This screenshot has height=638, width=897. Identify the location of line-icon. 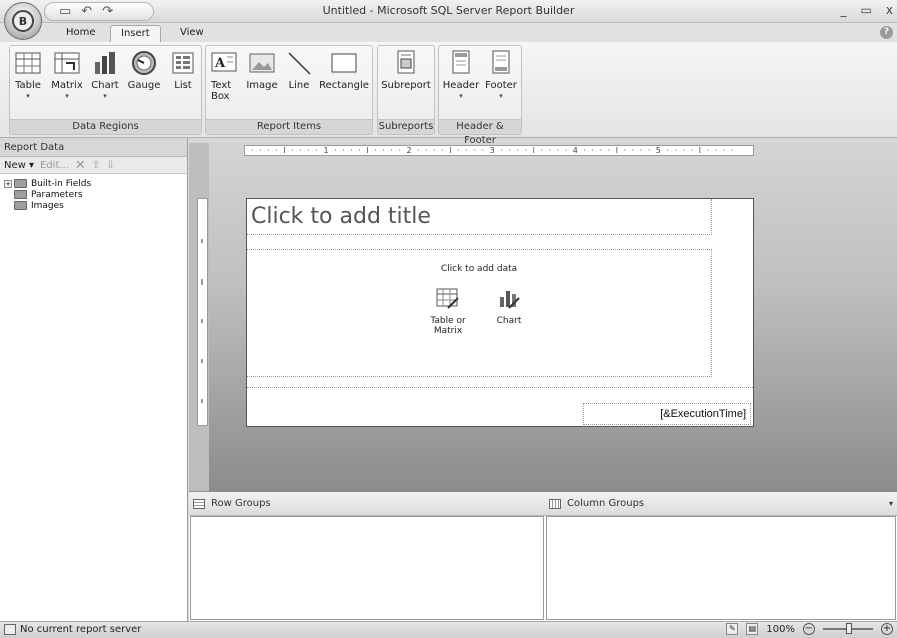
(299, 63).